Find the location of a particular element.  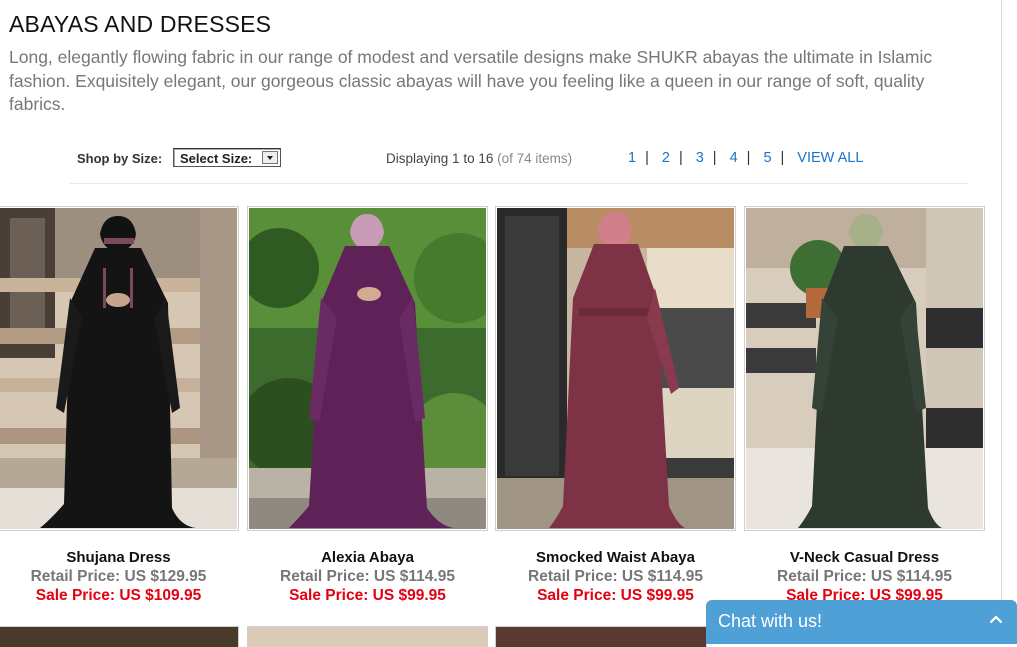

display-from: 1 is located at coordinates (456, 158).